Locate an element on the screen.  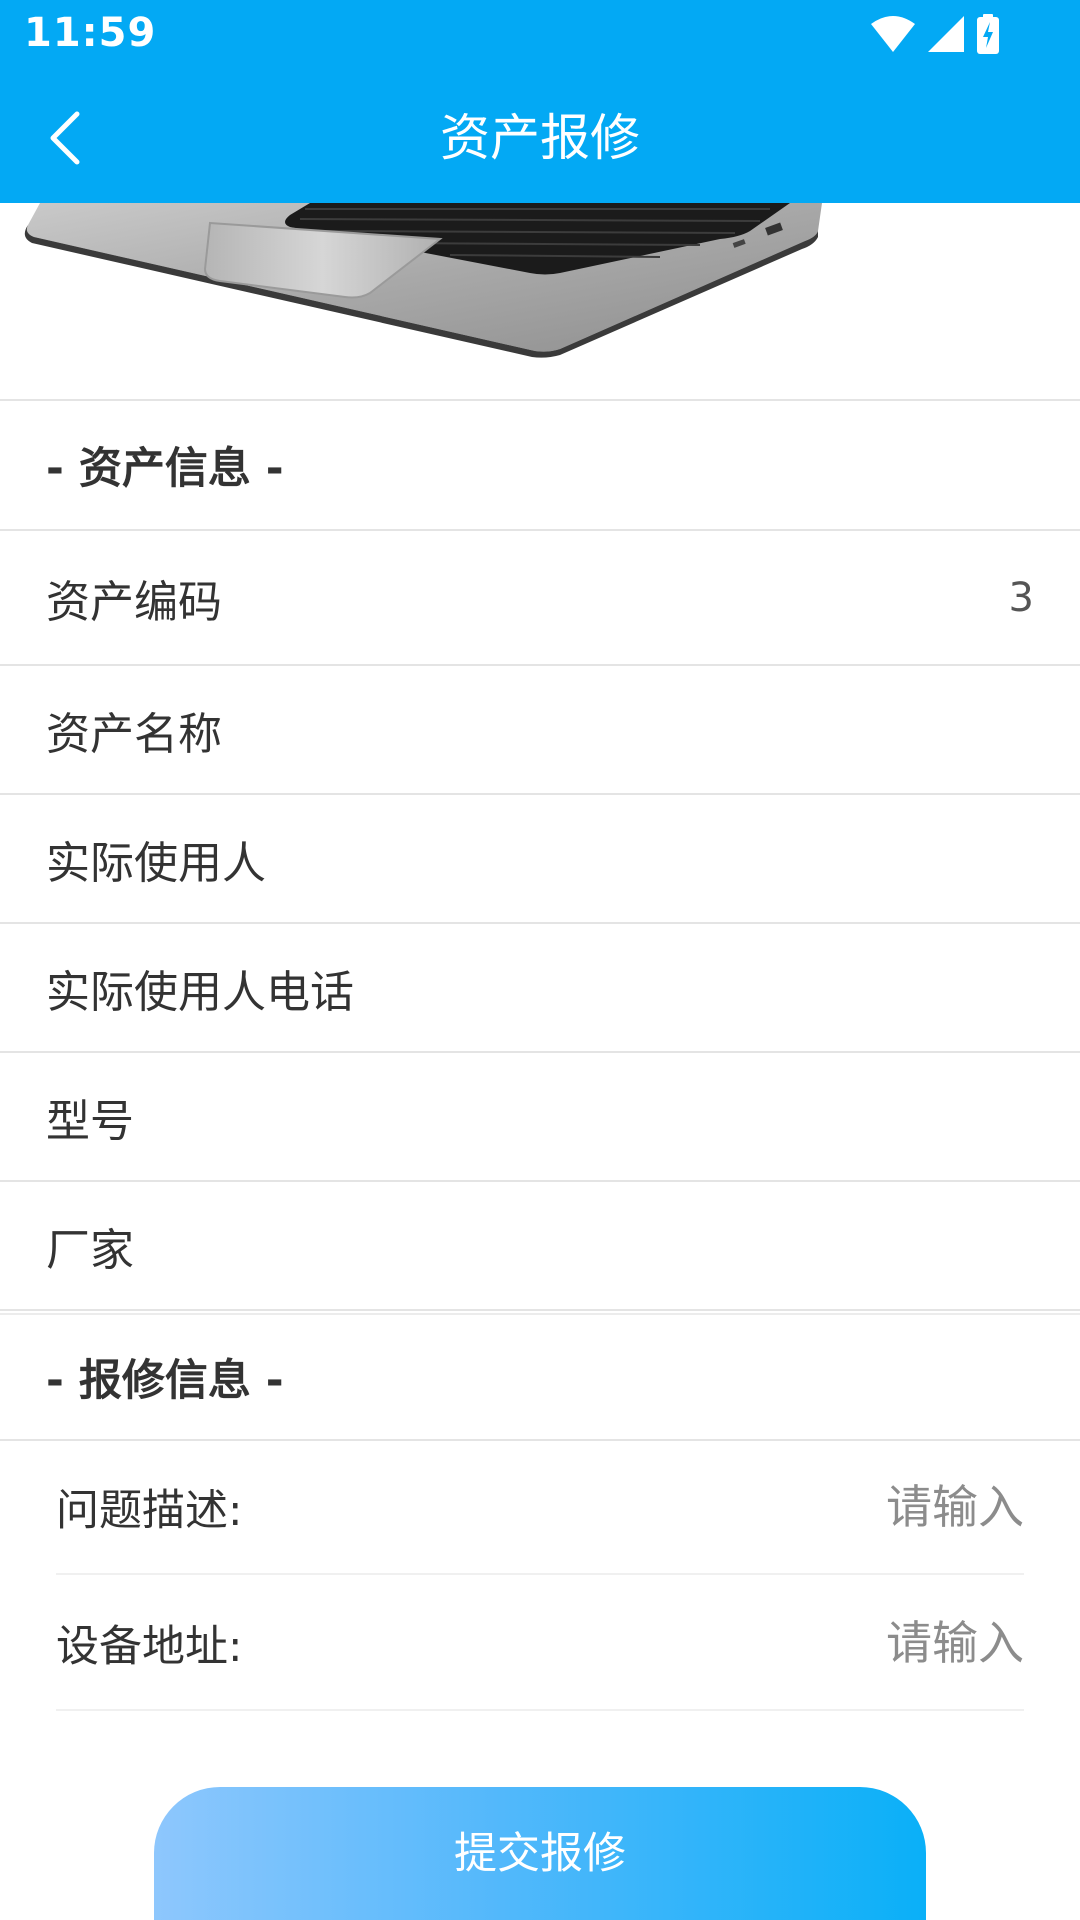
submit-repair-button: 提交报修 is located at coordinates (540, 1853).